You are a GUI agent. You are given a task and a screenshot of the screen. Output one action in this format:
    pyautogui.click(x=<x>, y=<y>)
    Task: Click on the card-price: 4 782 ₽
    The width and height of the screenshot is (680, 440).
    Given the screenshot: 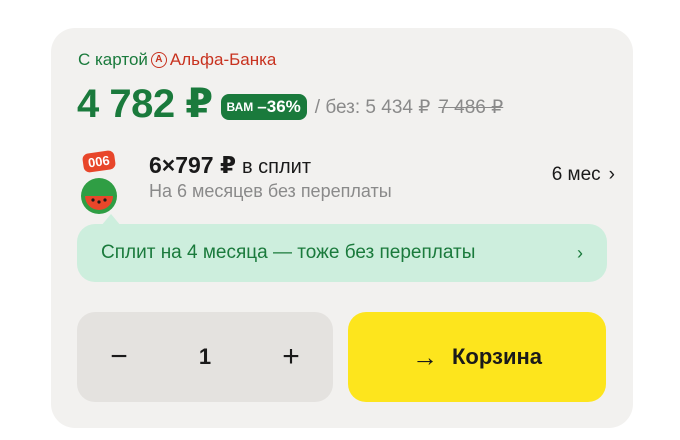 What is the action you would take?
    pyautogui.click(x=145, y=104)
    